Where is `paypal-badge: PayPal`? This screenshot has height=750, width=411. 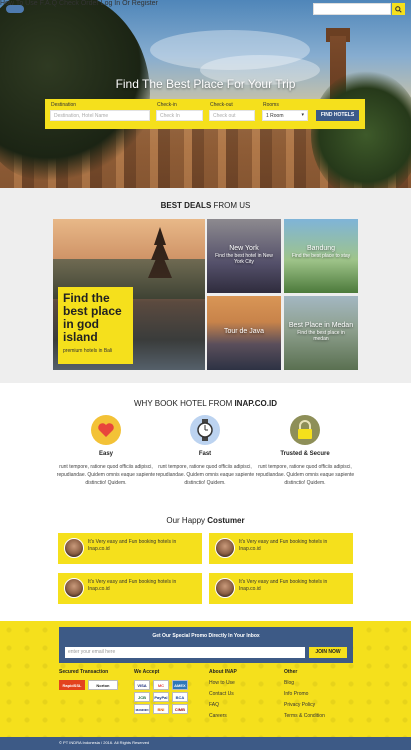
paypal-badge: PayPal is located at coordinates (160, 697).